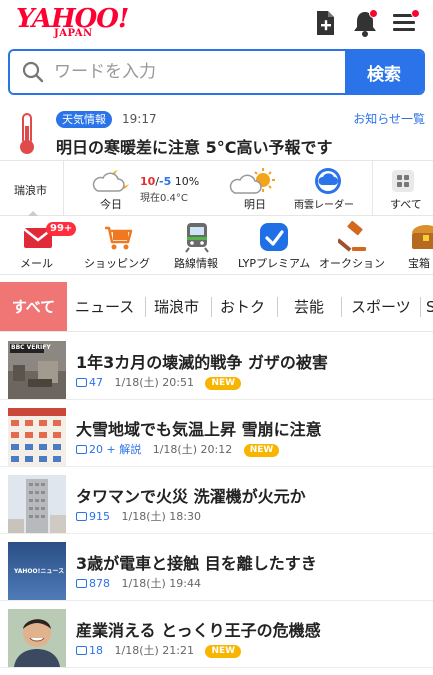 This screenshot has width=433, height=675. I want to click on tab-entertainment: 芸能, so click(309, 306).